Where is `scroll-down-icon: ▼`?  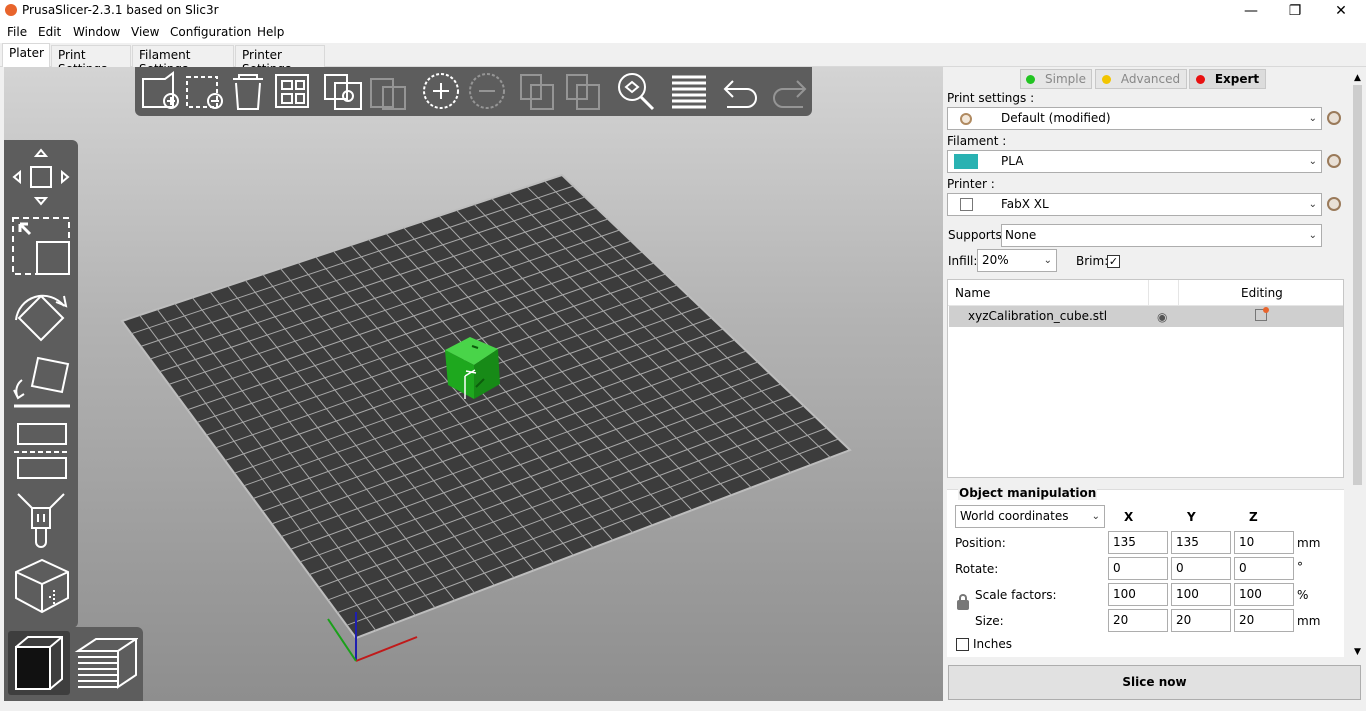
scroll-down-icon: ▼ is located at coordinates (1357, 652).